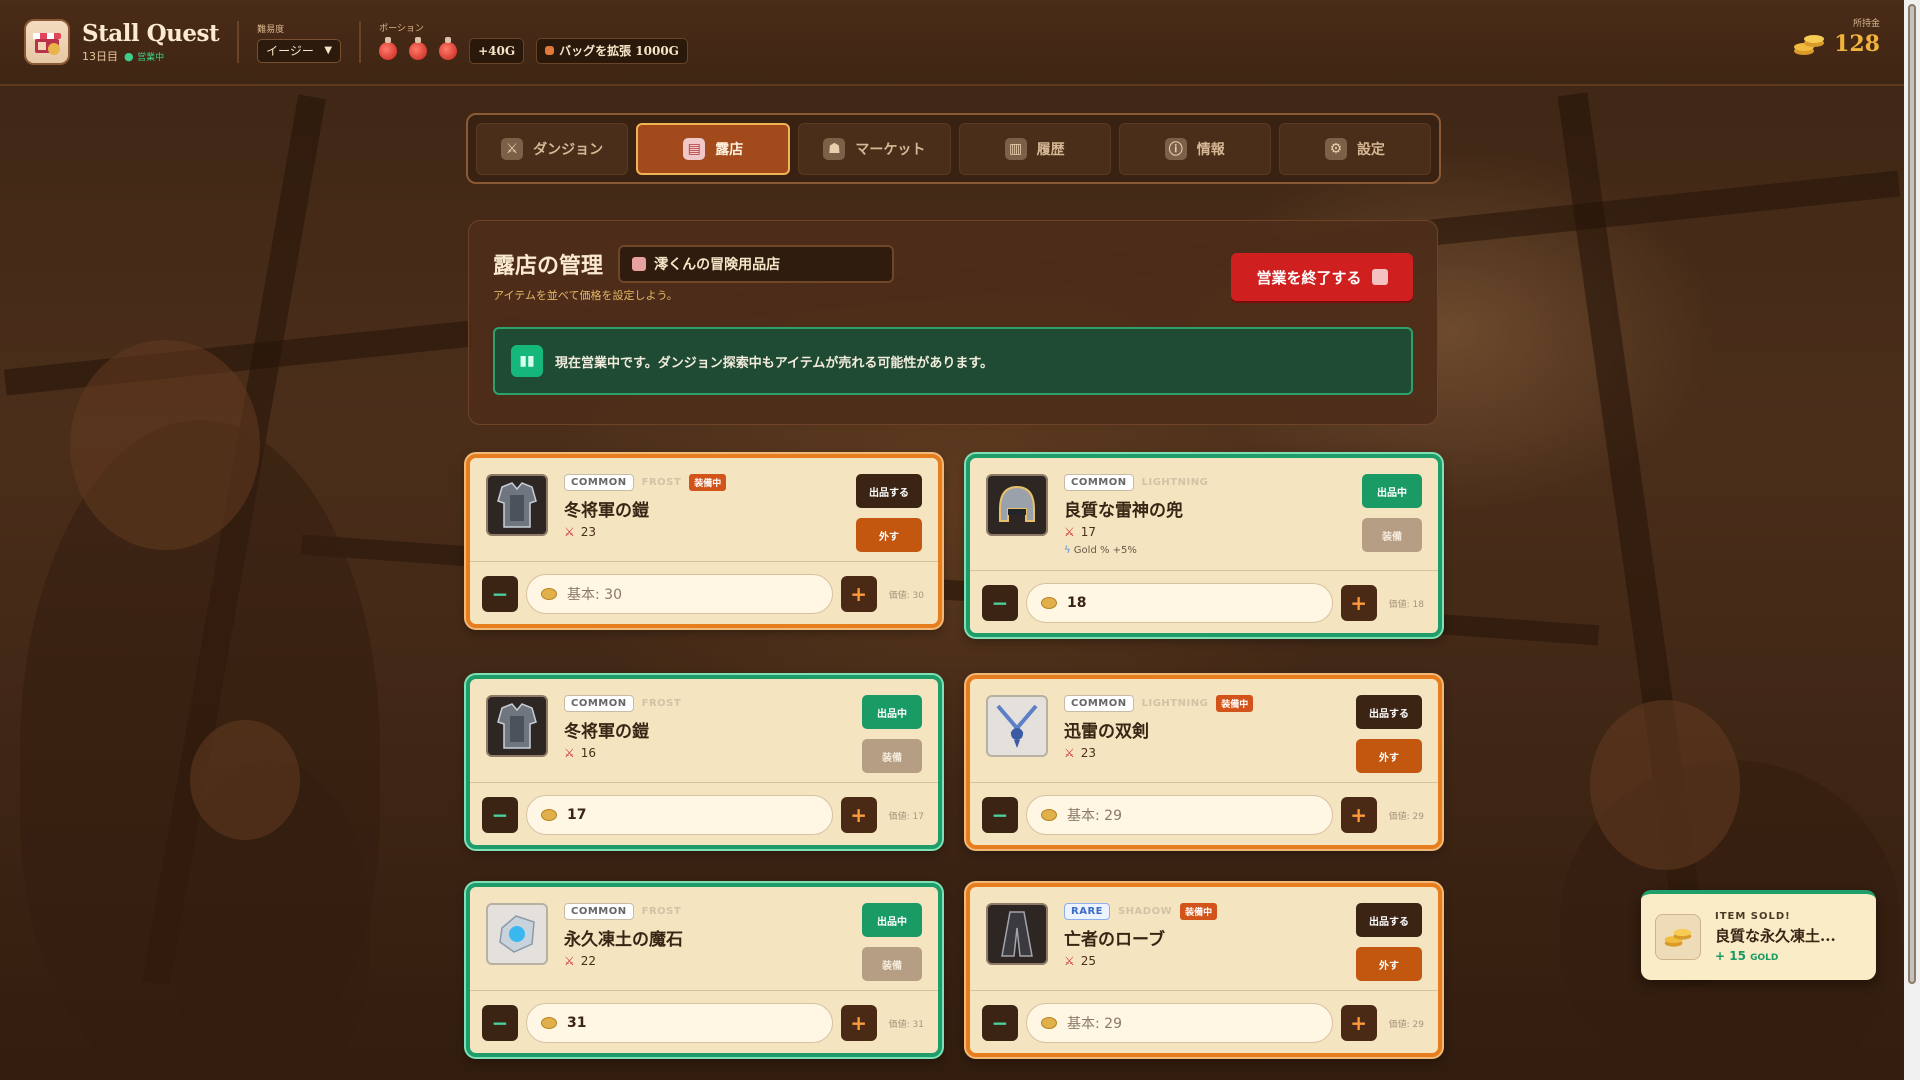  Describe the element at coordinates (1678, 937) in the screenshot. I see `coins-icon` at that location.